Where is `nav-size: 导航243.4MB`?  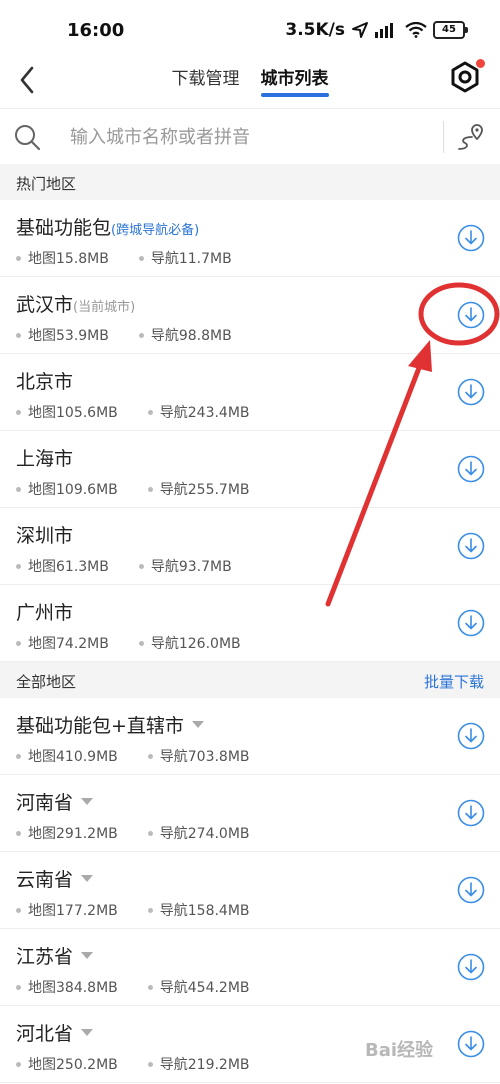 nav-size: 导航243.4MB is located at coordinates (204, 413).